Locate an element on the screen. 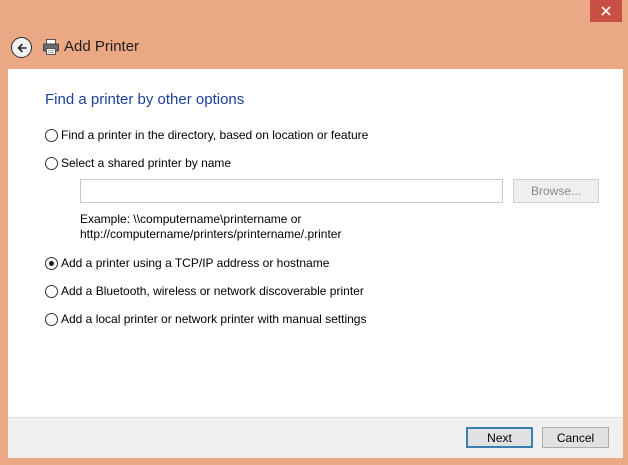  next-button: Next is located at coordinates (499, 437).